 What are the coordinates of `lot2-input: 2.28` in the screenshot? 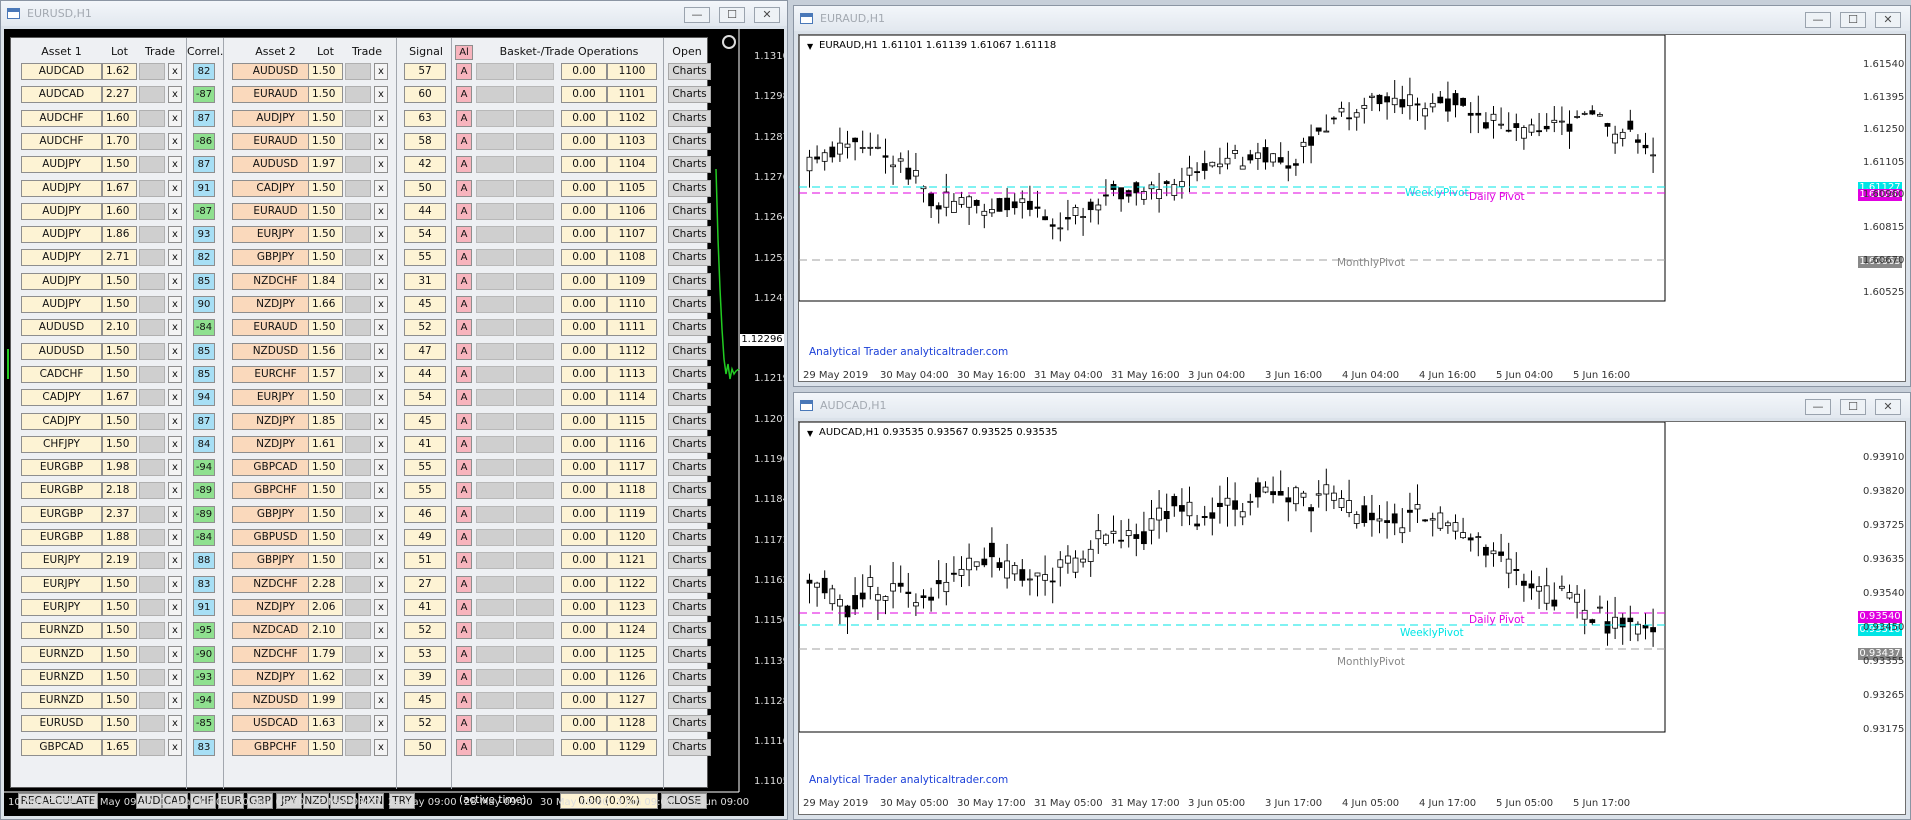 It's located at (325, 584).